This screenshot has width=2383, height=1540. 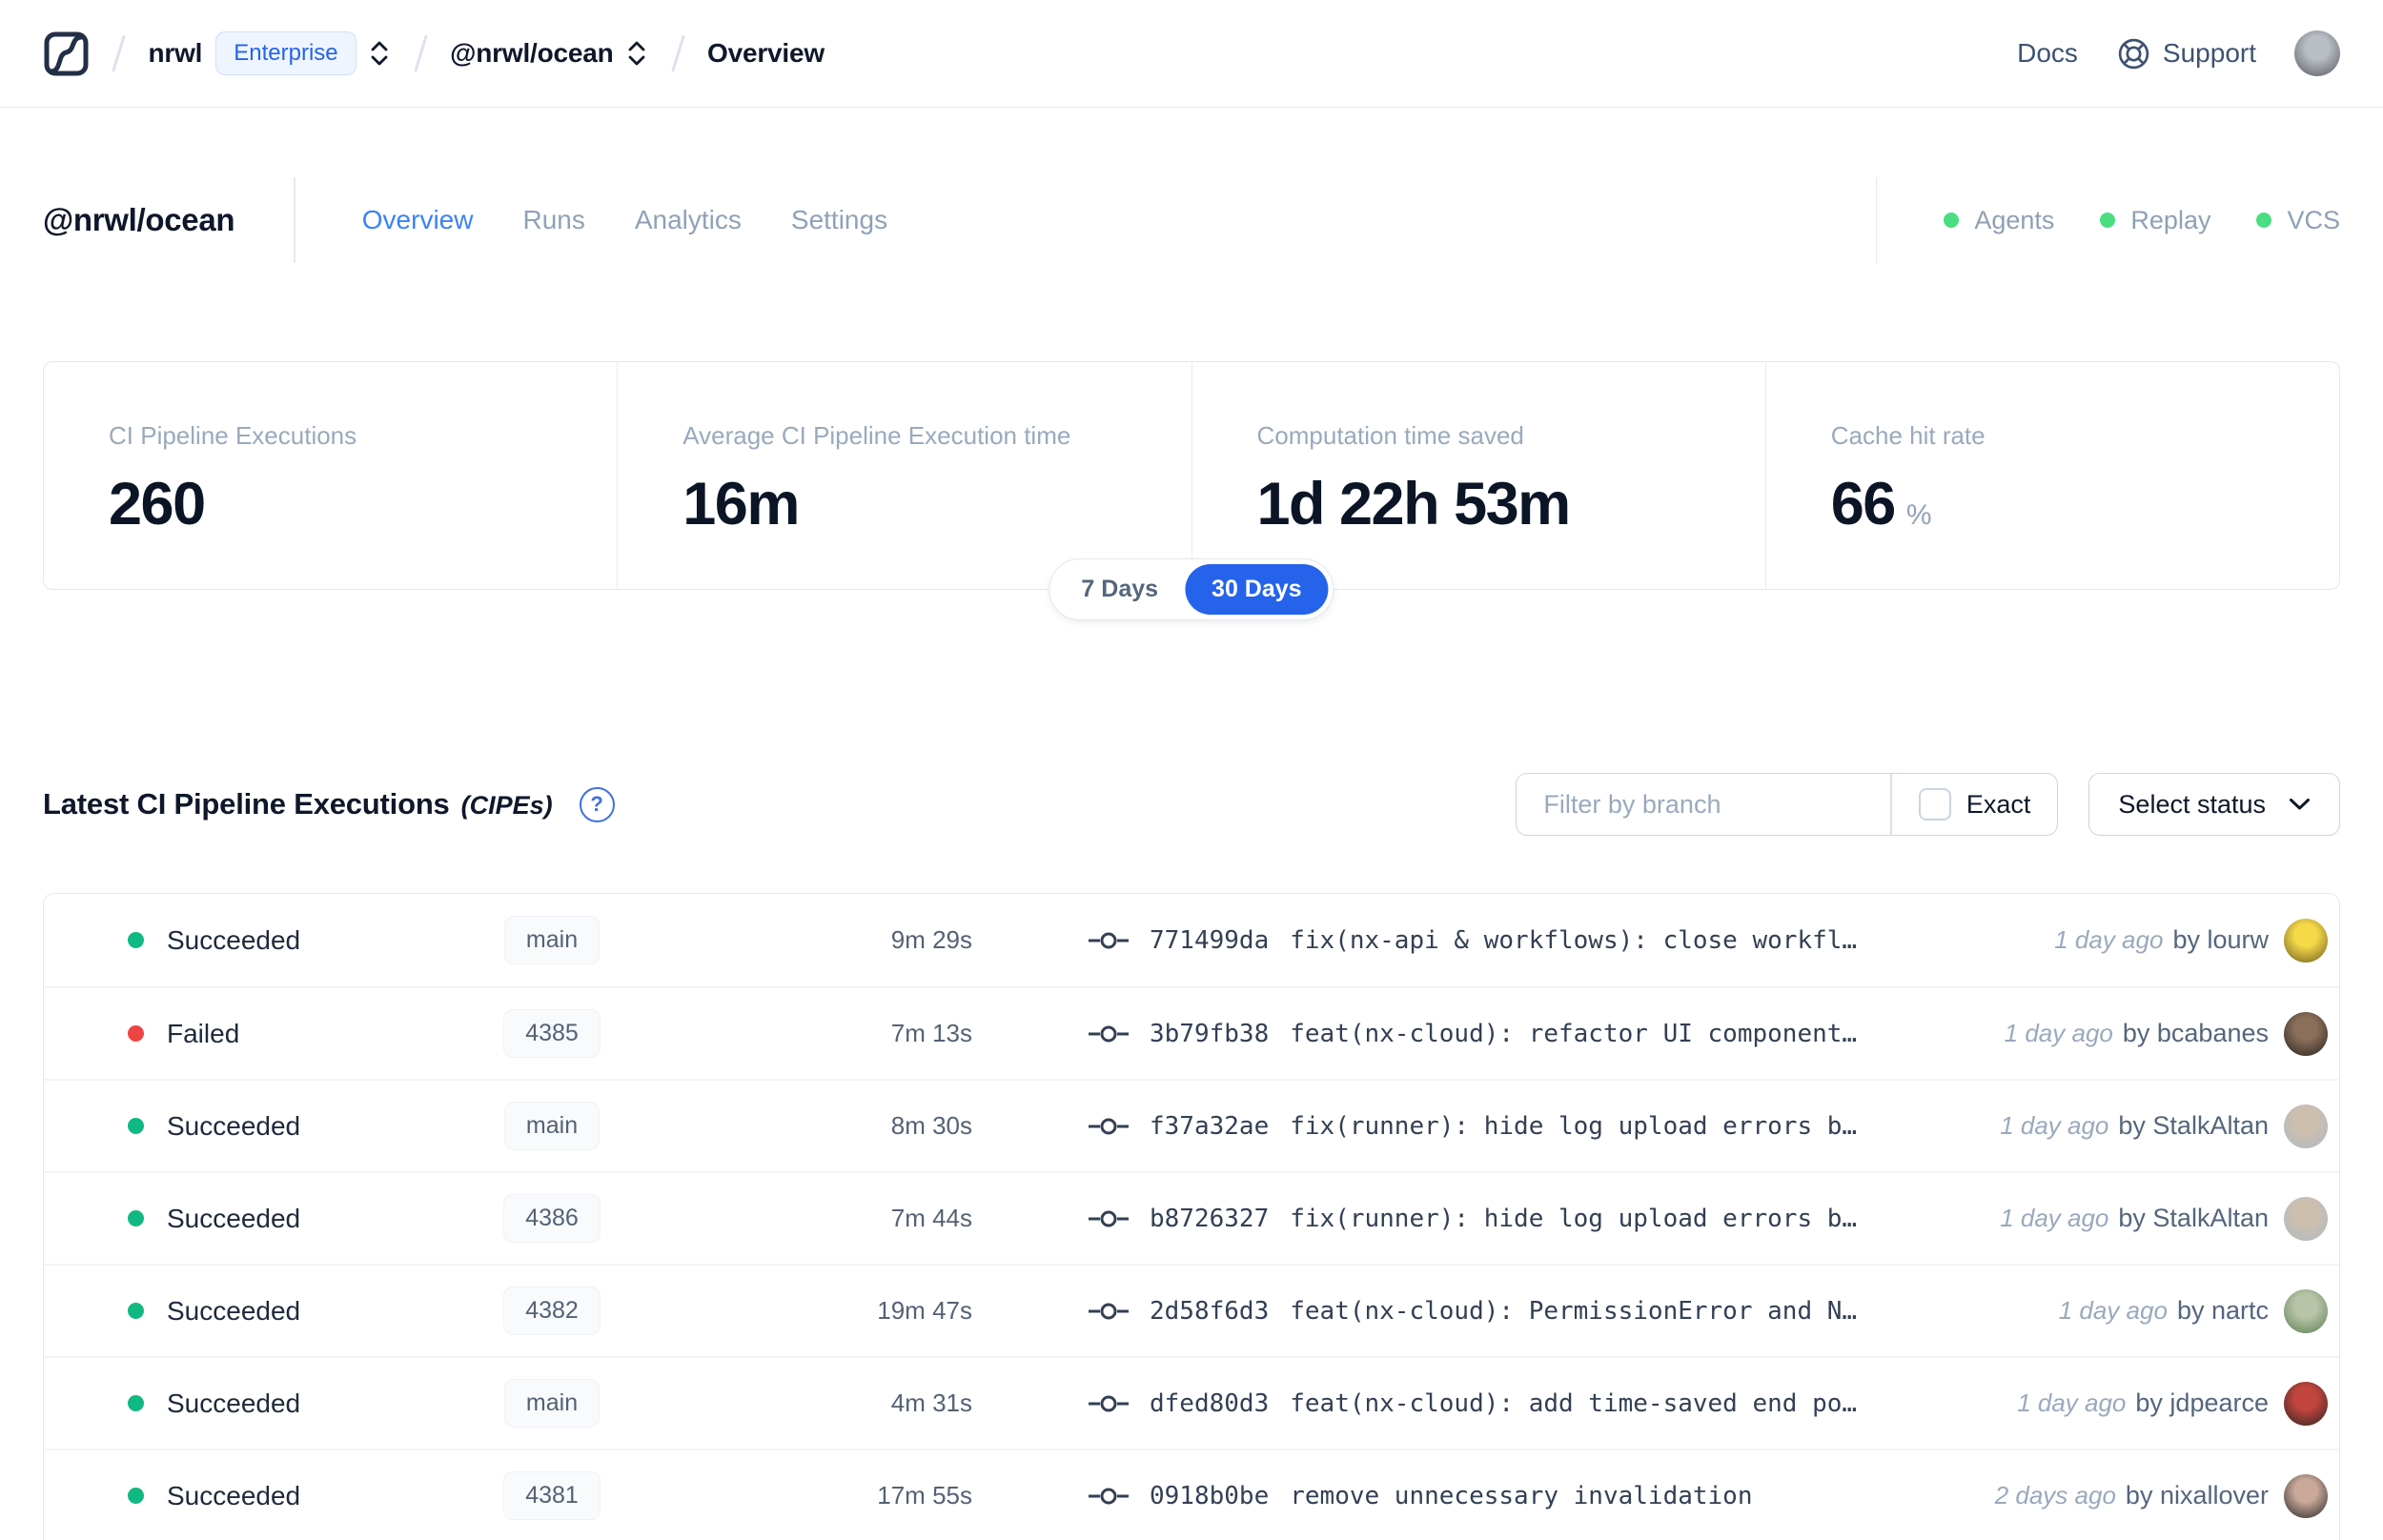 What do you see at coordinates (2186, 53) in the screenshot?
I see `support-link: Support` at bounding box center [2186, 53].